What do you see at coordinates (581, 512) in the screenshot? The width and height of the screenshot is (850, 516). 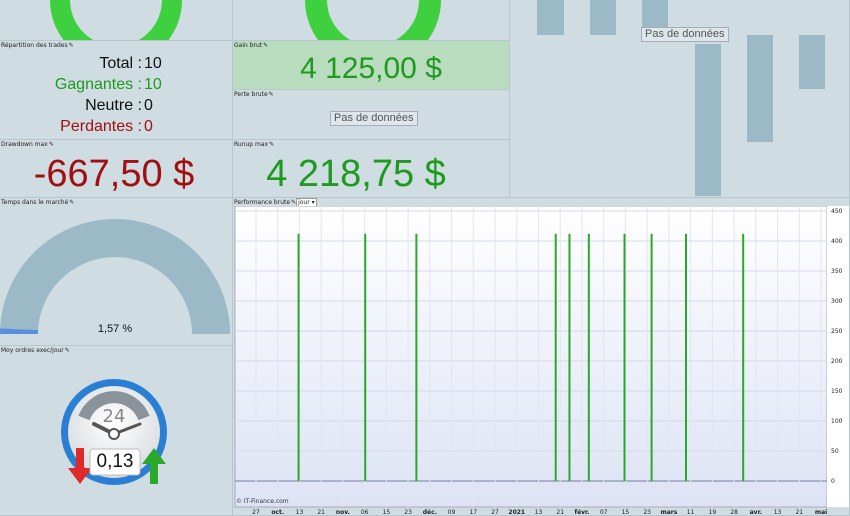 I see `x-tick-label: févr.` at bounding box center [581, 512].